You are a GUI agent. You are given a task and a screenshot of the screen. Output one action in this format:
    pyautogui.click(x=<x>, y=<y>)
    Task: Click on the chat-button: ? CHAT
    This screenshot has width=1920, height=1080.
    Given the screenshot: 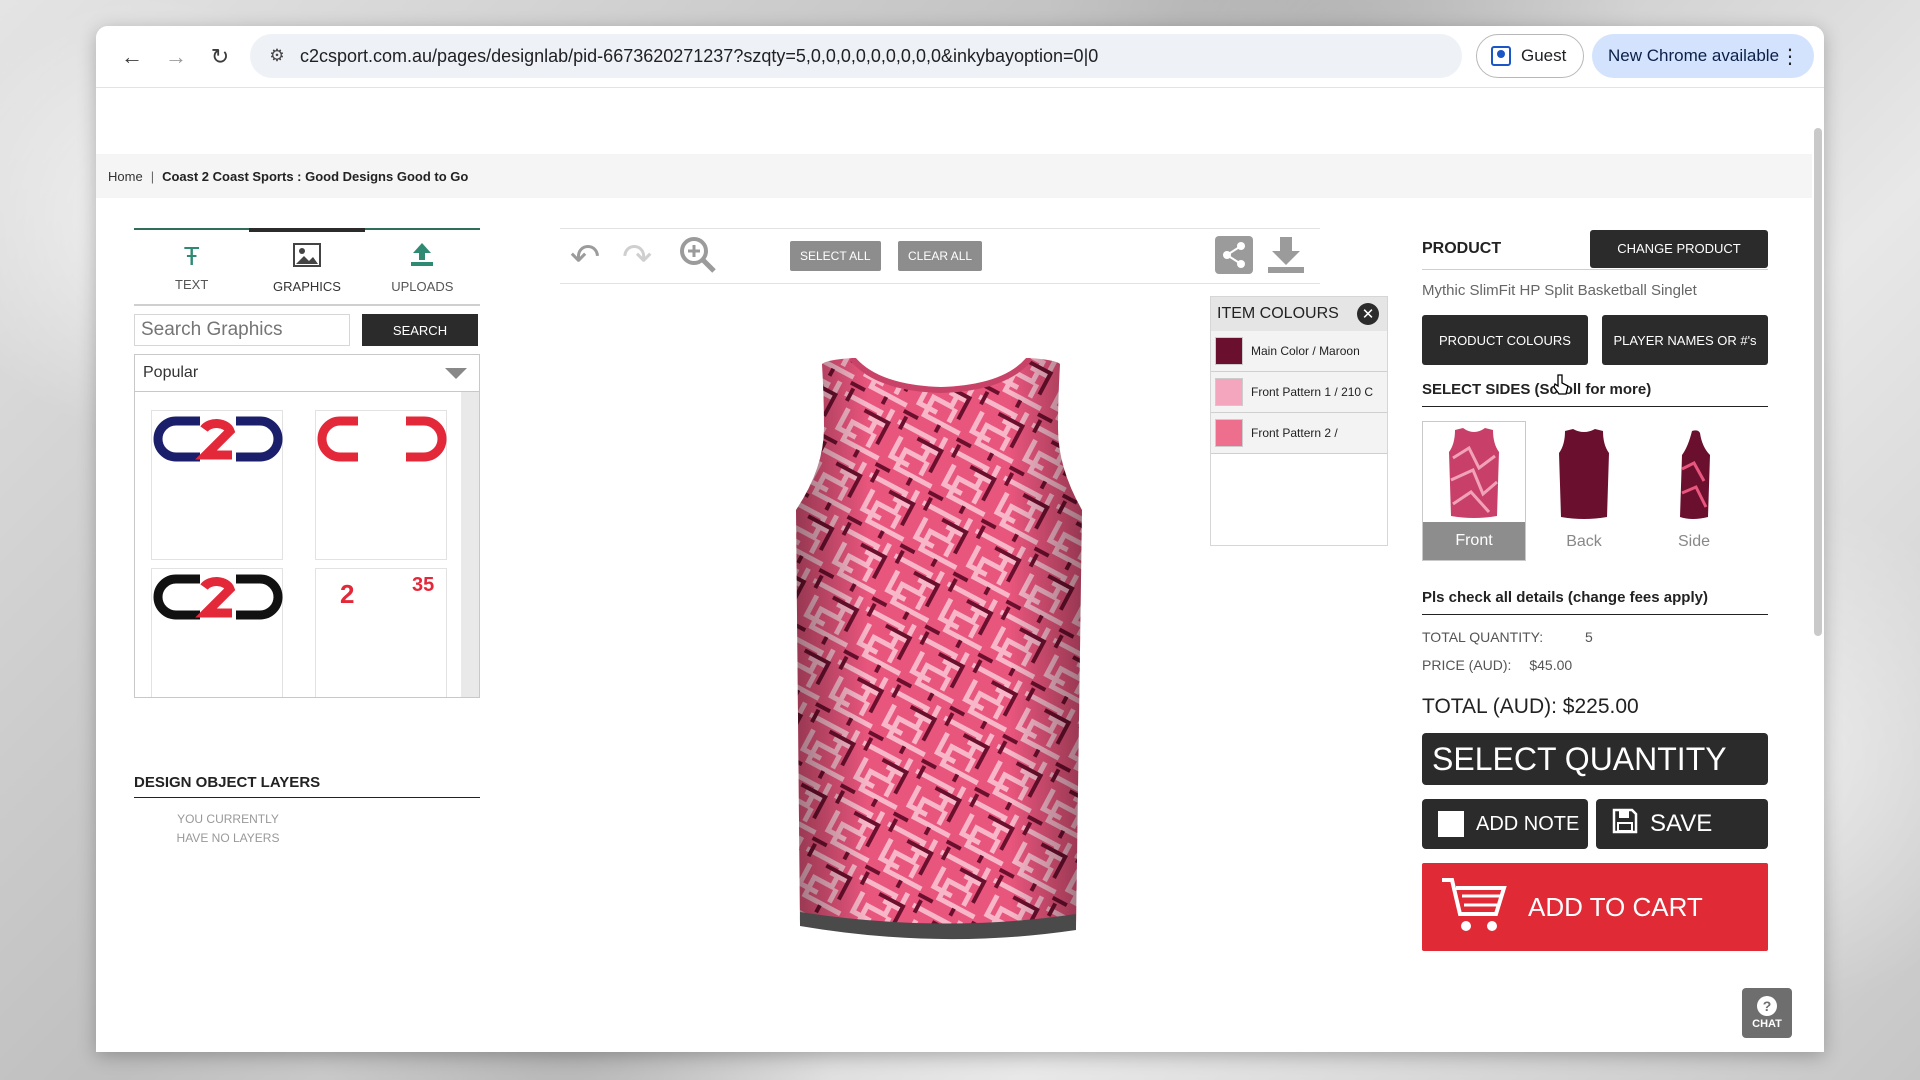 What is the action you would take?
    pyautogui.click(x=1767, y=1013)
    